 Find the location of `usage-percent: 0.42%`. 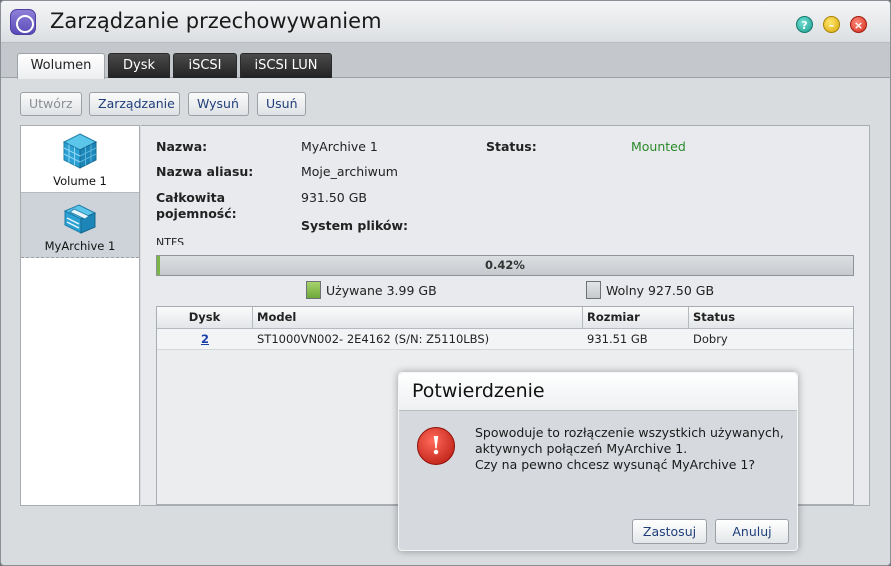

usage-percent: 0.42% is located at coordinates (505, 265).